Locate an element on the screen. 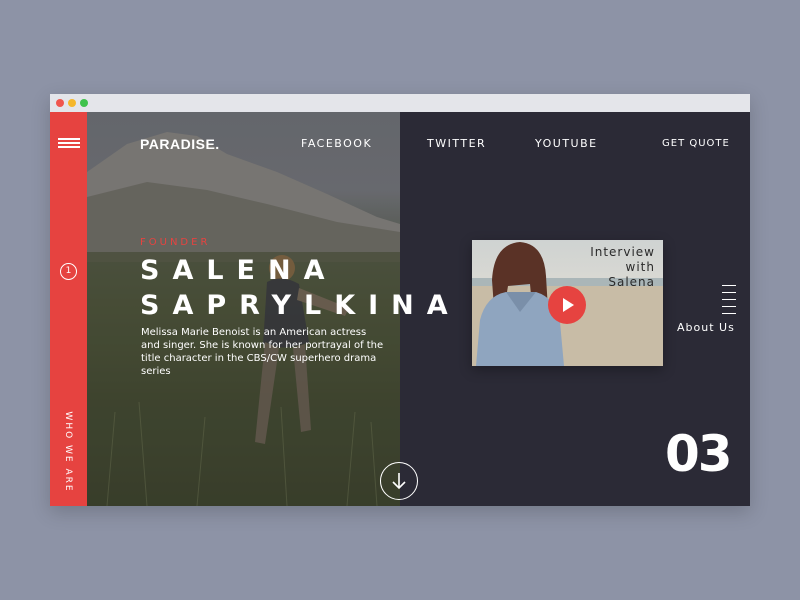 The width and height of the screenshot is (800, 600). interview-video-card: Interview with Salena is located at coordinates (567, 303).